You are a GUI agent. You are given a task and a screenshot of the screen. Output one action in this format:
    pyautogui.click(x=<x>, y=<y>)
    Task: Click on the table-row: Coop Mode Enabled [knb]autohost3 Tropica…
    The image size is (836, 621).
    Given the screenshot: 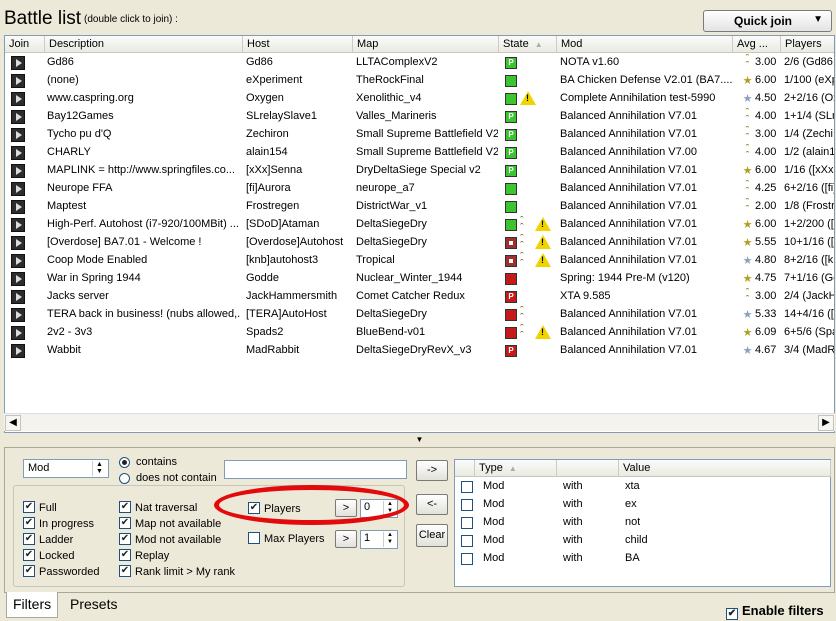 What is the action you would take?
    pyautogui.click(x=419, y=261)
    